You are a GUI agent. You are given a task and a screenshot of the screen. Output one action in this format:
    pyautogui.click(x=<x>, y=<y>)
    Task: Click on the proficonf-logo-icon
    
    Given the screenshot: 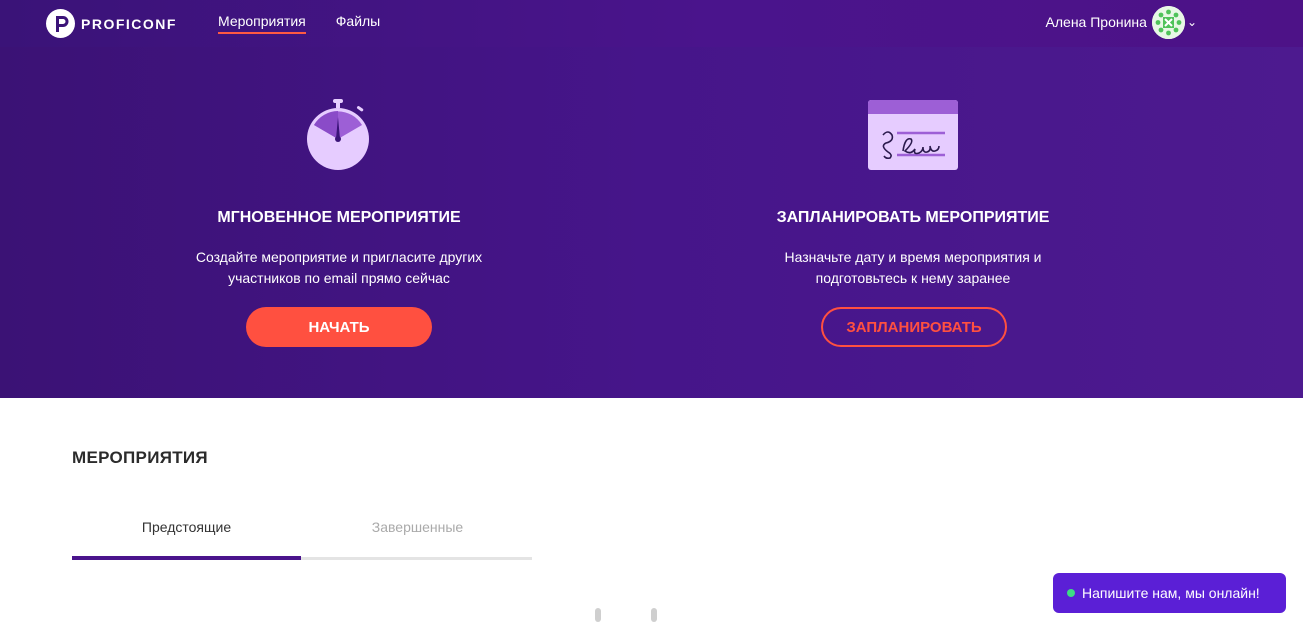 What is the action you would take?
    pyautogui.click(x=60, y=23)
    